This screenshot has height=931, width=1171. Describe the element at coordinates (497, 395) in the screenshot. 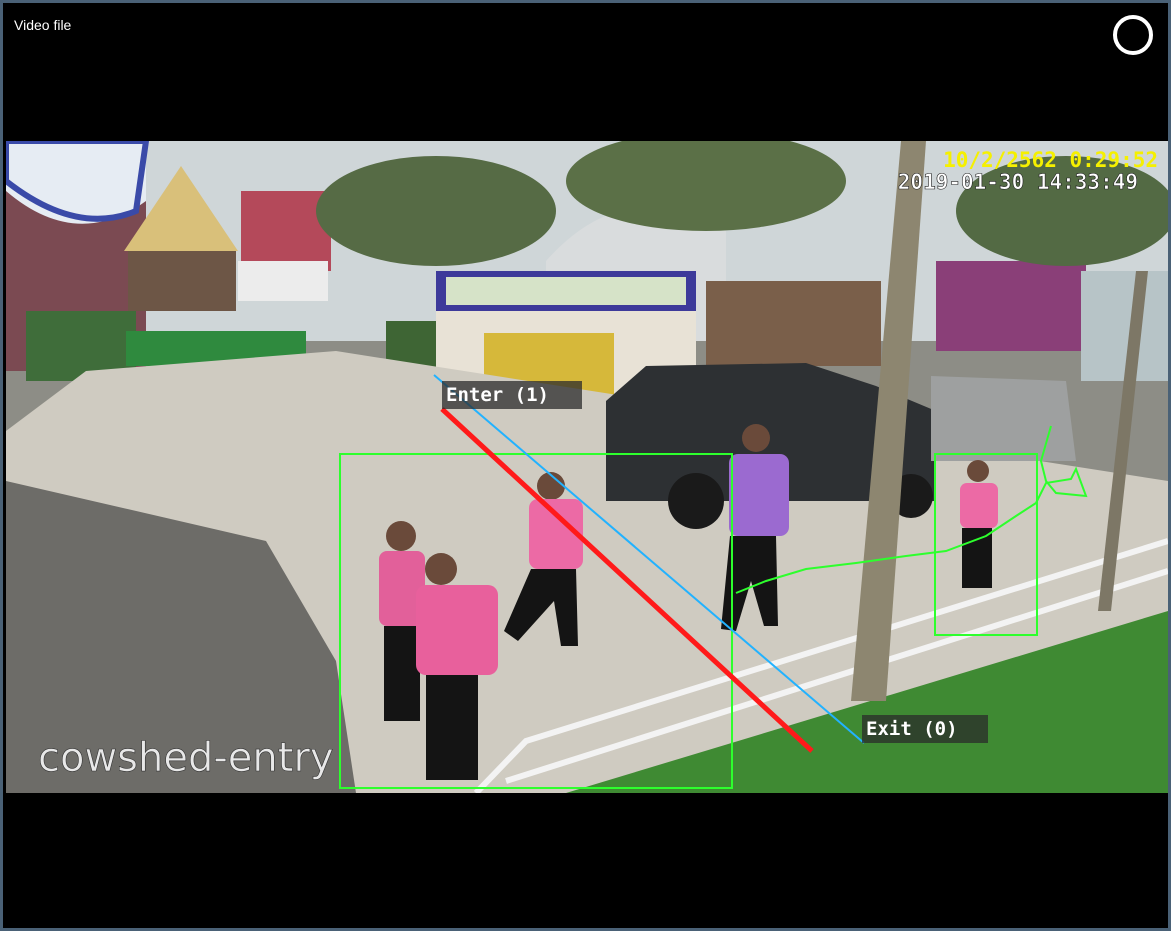

I see `enter-counter-label: Enter (1)` at that location.